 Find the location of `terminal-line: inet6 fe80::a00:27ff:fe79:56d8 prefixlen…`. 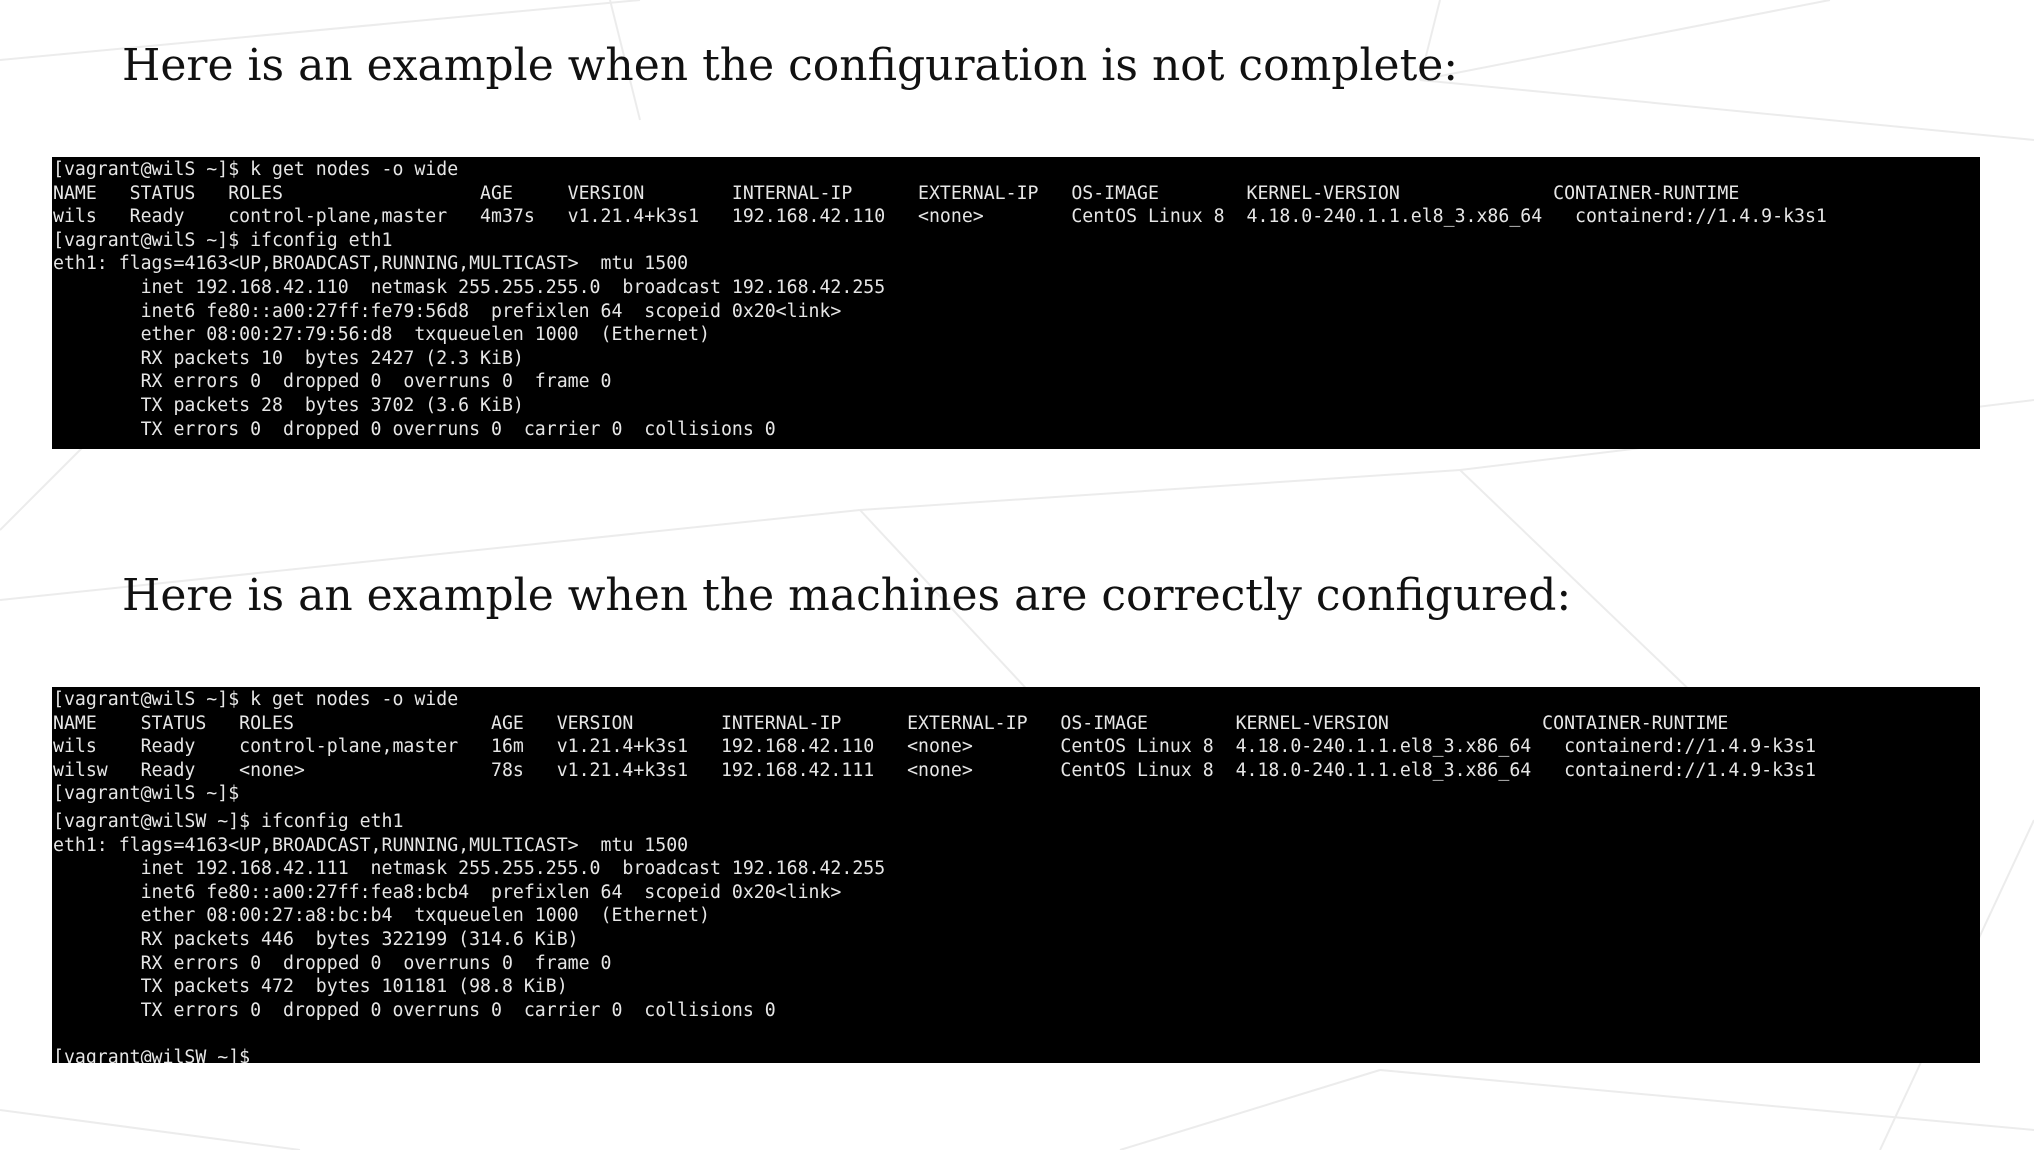

terminal-line: inet6 fe80::a00:27ff:fe79:56d8 prefixlen… is located at coordinates (447, 311).